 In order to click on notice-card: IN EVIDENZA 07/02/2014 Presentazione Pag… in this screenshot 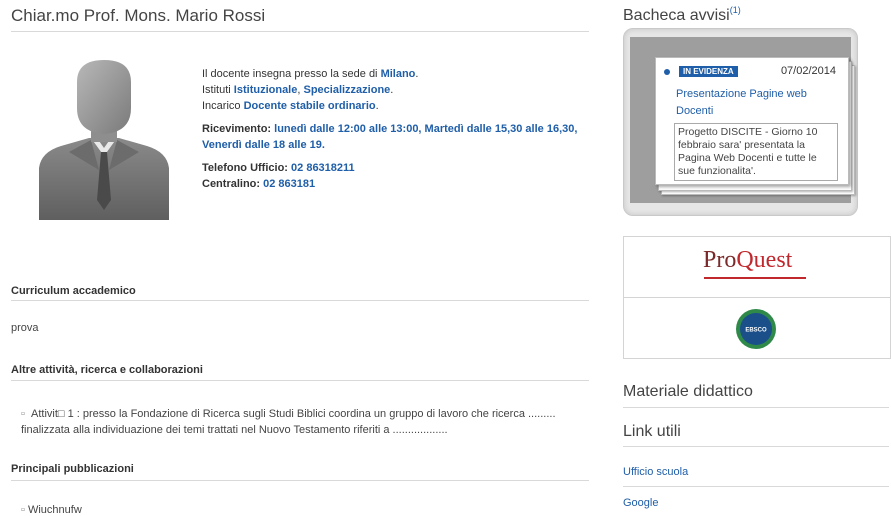, I will do `click(752, 121)`.